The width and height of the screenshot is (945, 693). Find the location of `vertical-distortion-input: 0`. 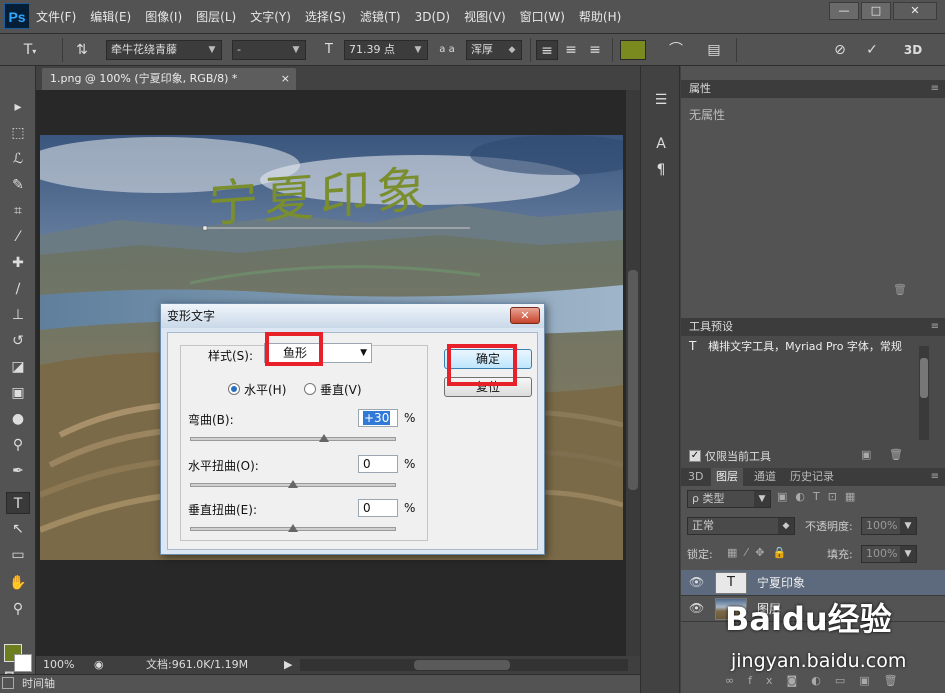

vertical-distortion-input: 0 is located at coordinates (378, 508).